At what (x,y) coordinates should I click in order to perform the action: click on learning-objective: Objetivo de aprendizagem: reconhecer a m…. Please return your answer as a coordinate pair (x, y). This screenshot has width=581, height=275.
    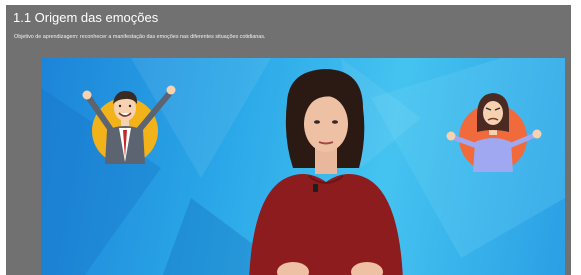
    Looking at the image, I should click on (140, 37).